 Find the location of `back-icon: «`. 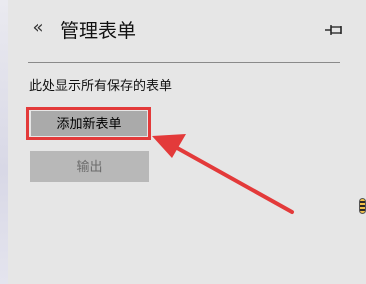

back-icon: « is located at coordinates (38, 28).